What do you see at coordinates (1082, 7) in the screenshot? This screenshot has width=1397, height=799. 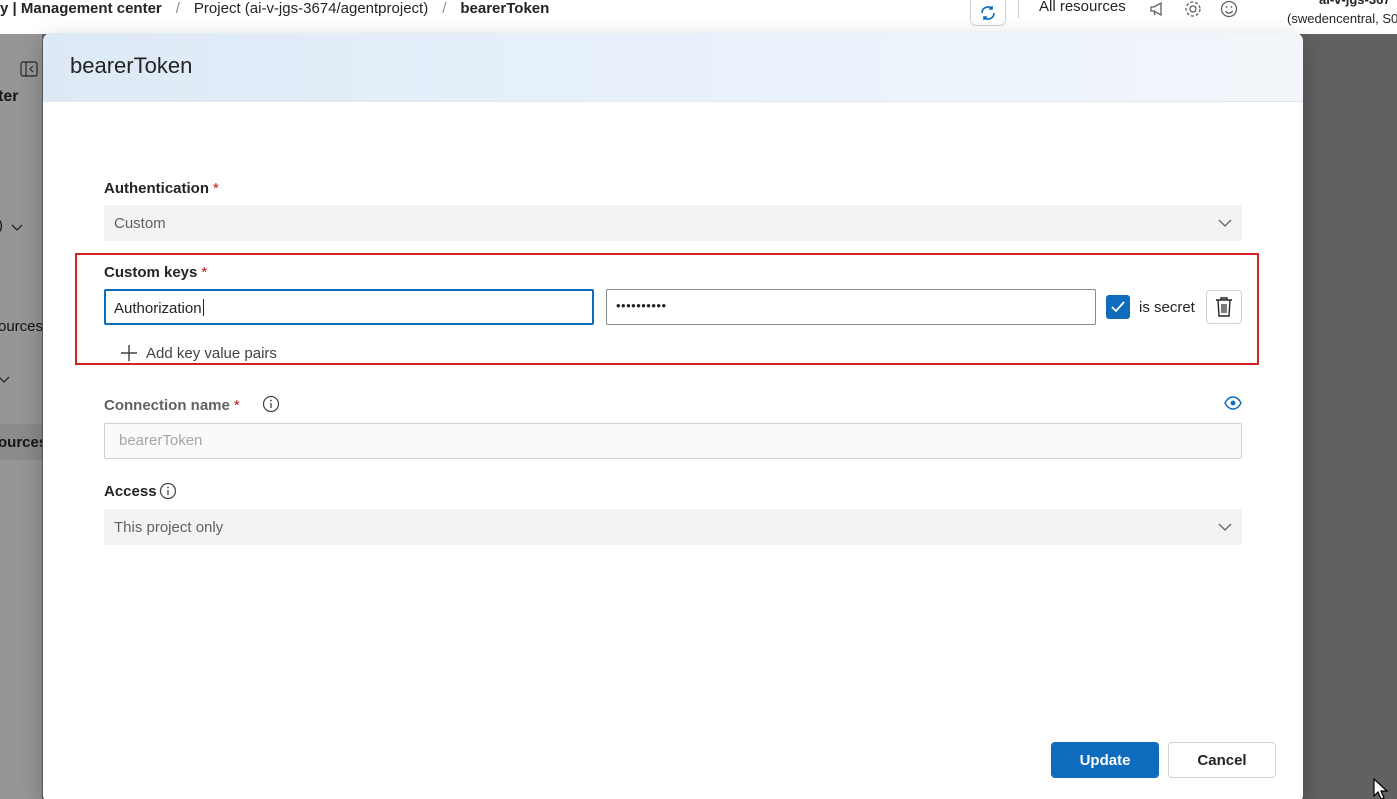 I see `all-resources-link: All resources` at bounding box center [1082, 7].